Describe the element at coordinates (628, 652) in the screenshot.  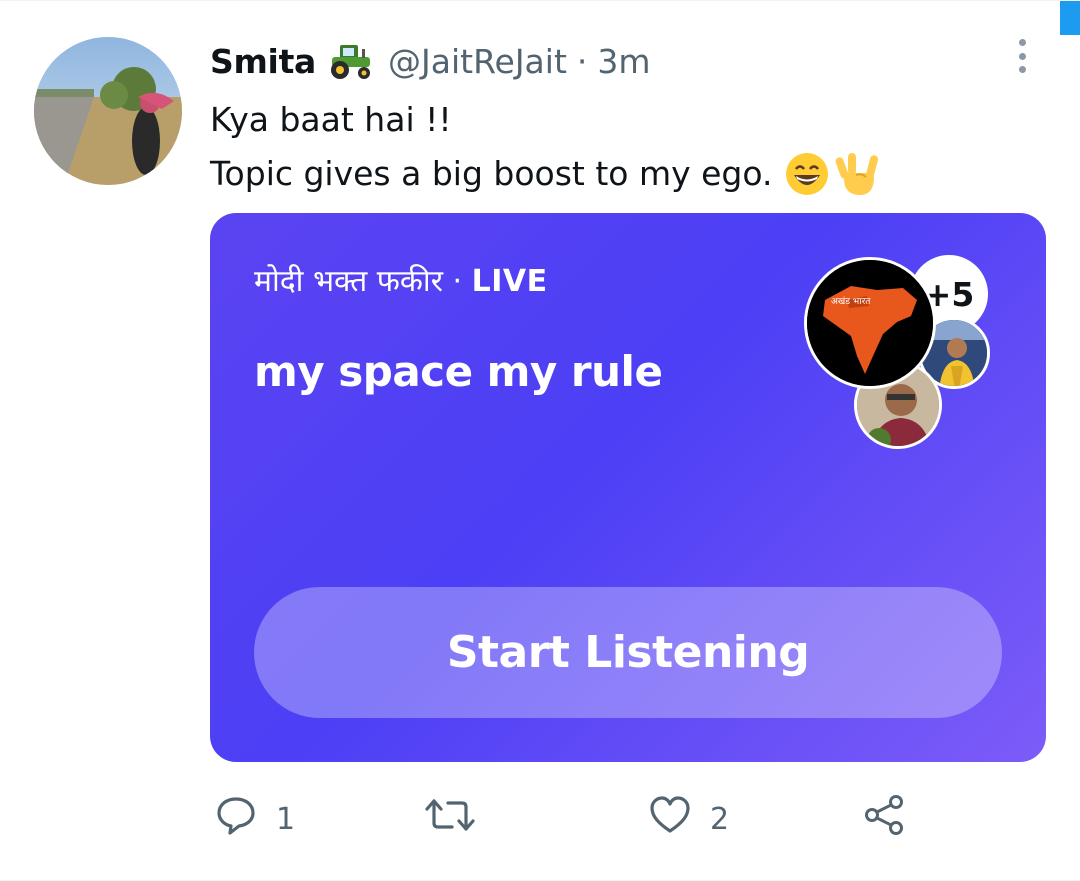
I see `start-listening-button: Start Listening` at that location.